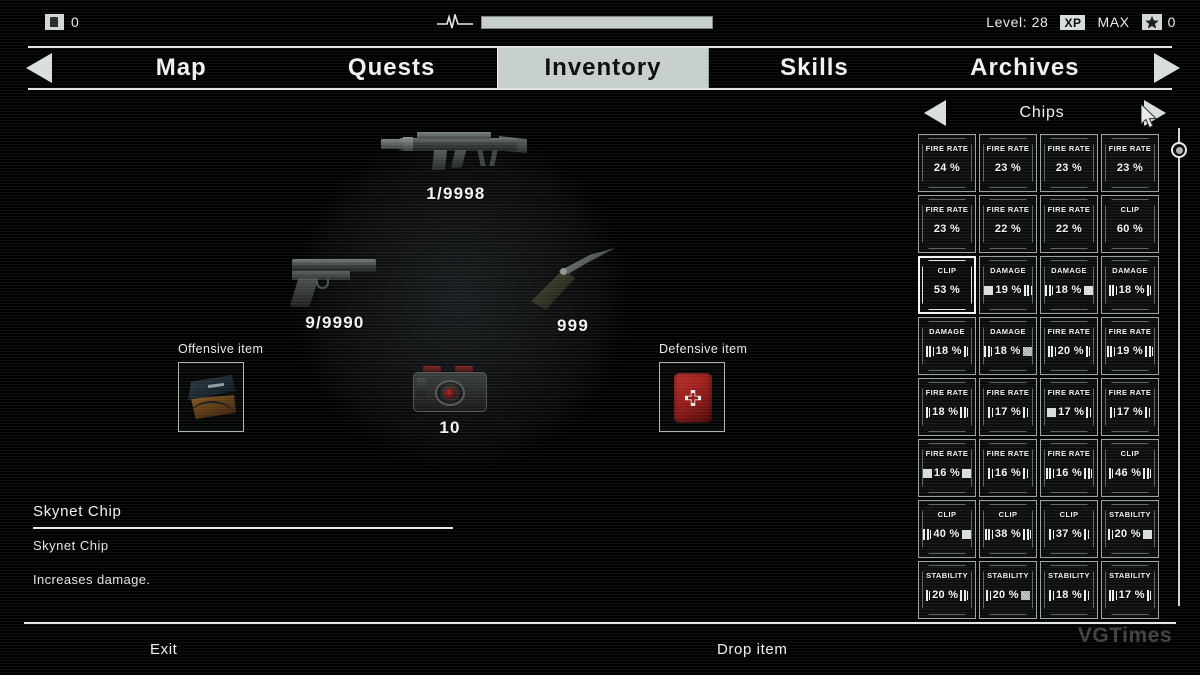 The image size is (1200, 675). What do you see at coordinates (1155, 113) in the screenshot?
I see `chips-next-icon` at bounding box center [1155, 113].